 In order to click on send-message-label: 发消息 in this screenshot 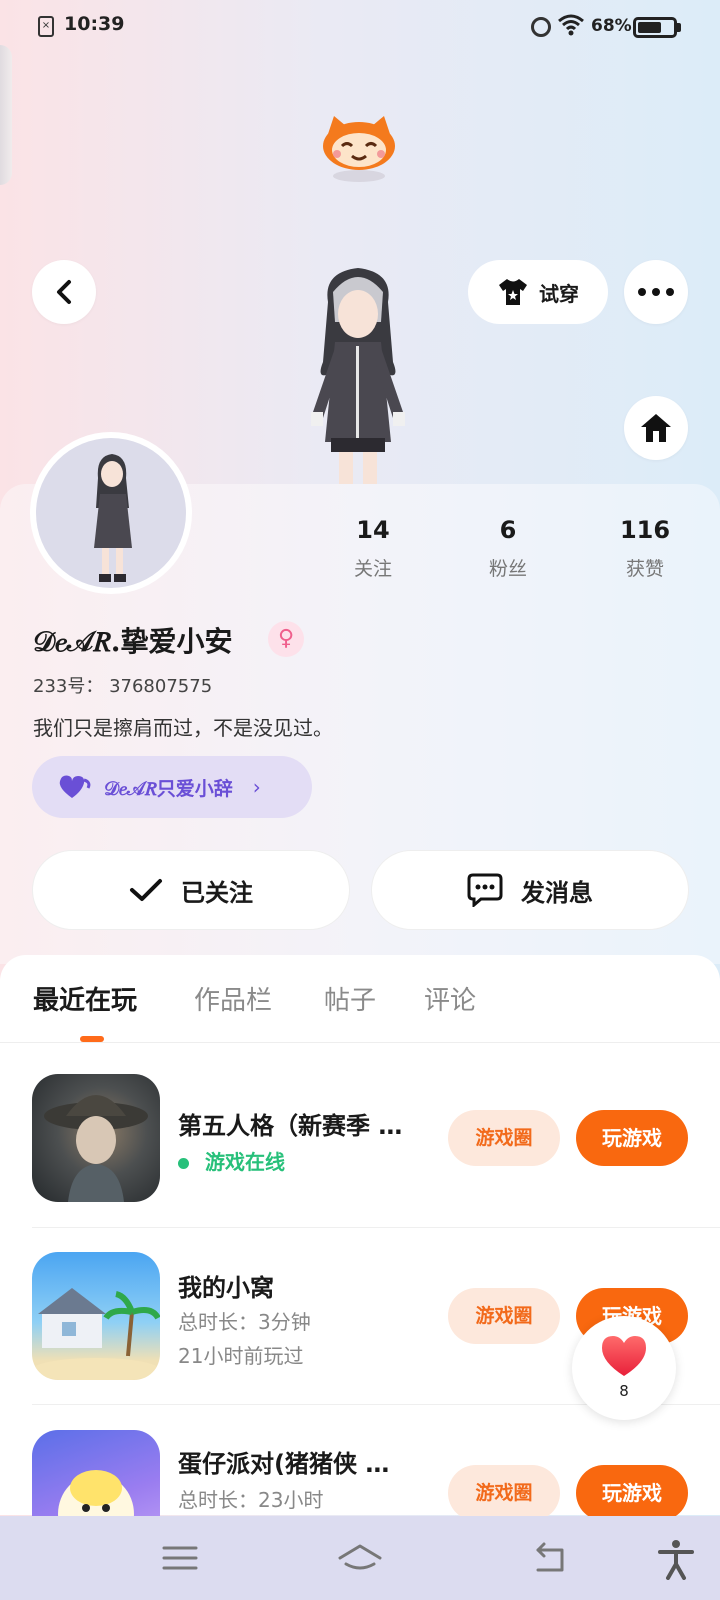, I will do `click(557, 892)`.